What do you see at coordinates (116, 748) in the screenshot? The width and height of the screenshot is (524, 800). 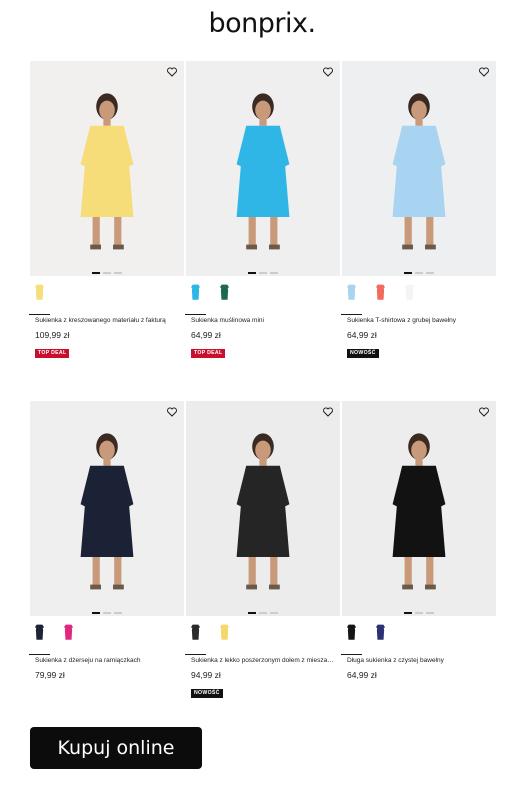 I see `shop-online-button: Kupuj online` at bounding box center [116, 748].